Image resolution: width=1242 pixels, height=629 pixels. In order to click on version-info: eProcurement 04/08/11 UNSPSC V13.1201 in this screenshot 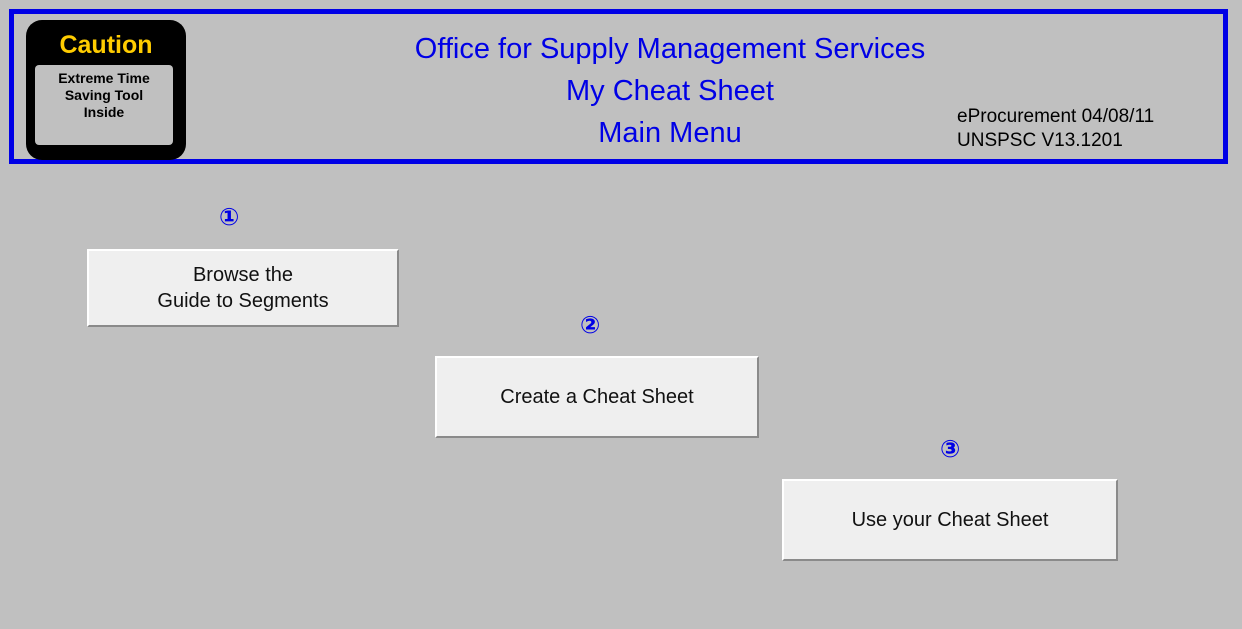, I will do `click(1055, 129)`.